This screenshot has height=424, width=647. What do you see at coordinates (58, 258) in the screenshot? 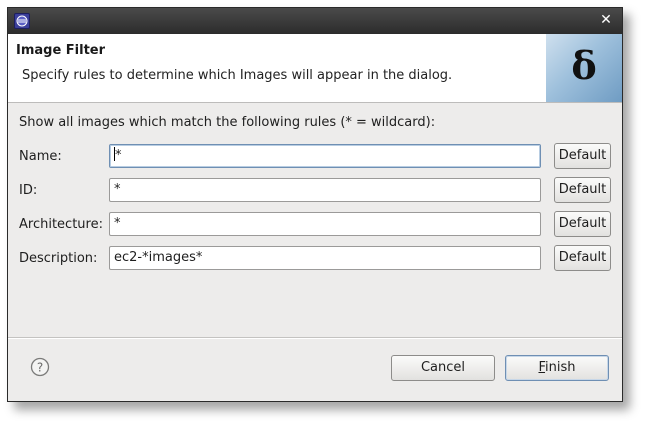
I see `description-label: Description:` at bounding box center [58, 258].